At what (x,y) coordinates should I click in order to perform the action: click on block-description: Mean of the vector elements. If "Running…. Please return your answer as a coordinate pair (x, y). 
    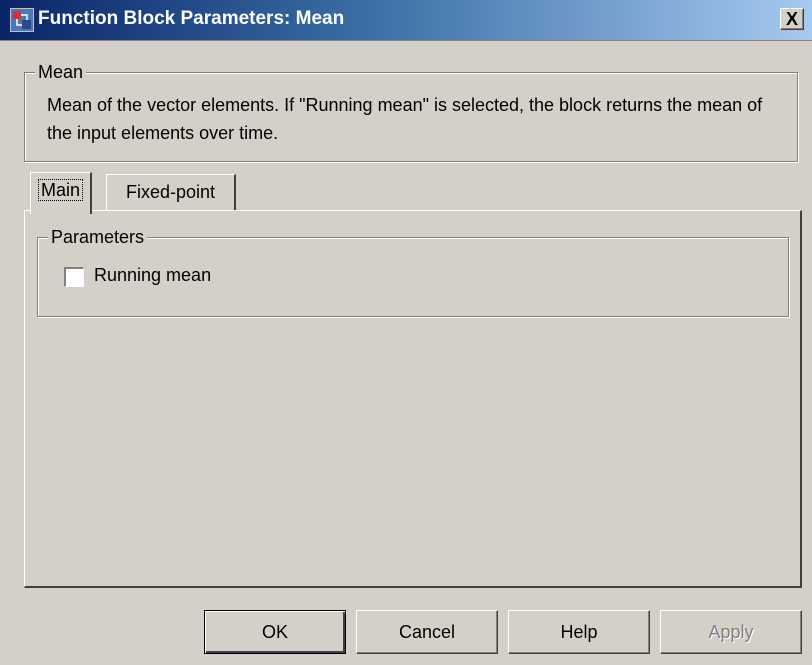
    Looking at the image, I should click on (405, 119).